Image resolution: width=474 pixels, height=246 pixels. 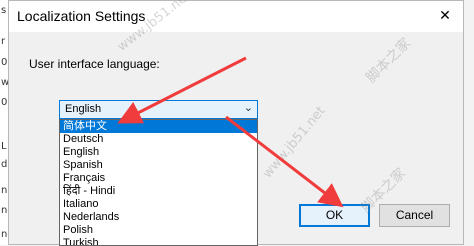 What do you see at coordinates (182, 90) in the screenshot?
I see `arrow-to-chinese-option` at bounding box center [182, 90].